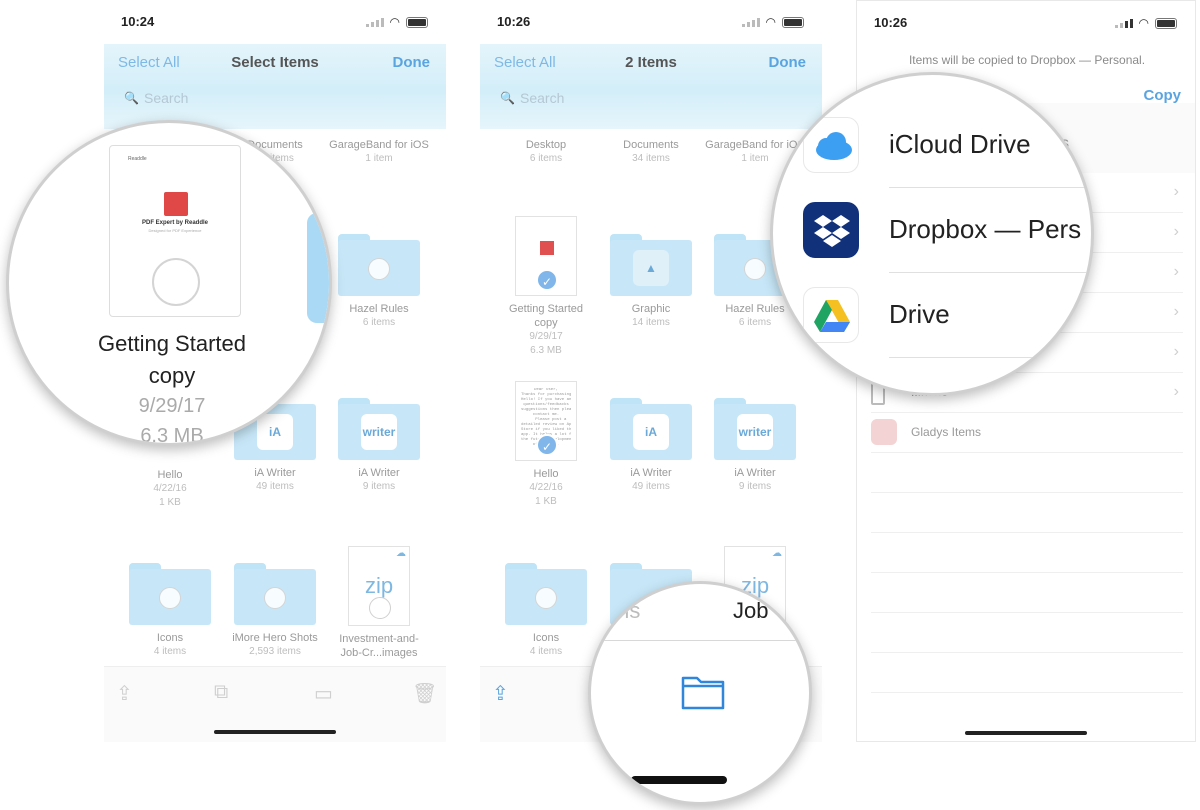  Describe the element at coordinates (172, 435) in the screenshot. I see `item-size: 6.3 MB` at that location.